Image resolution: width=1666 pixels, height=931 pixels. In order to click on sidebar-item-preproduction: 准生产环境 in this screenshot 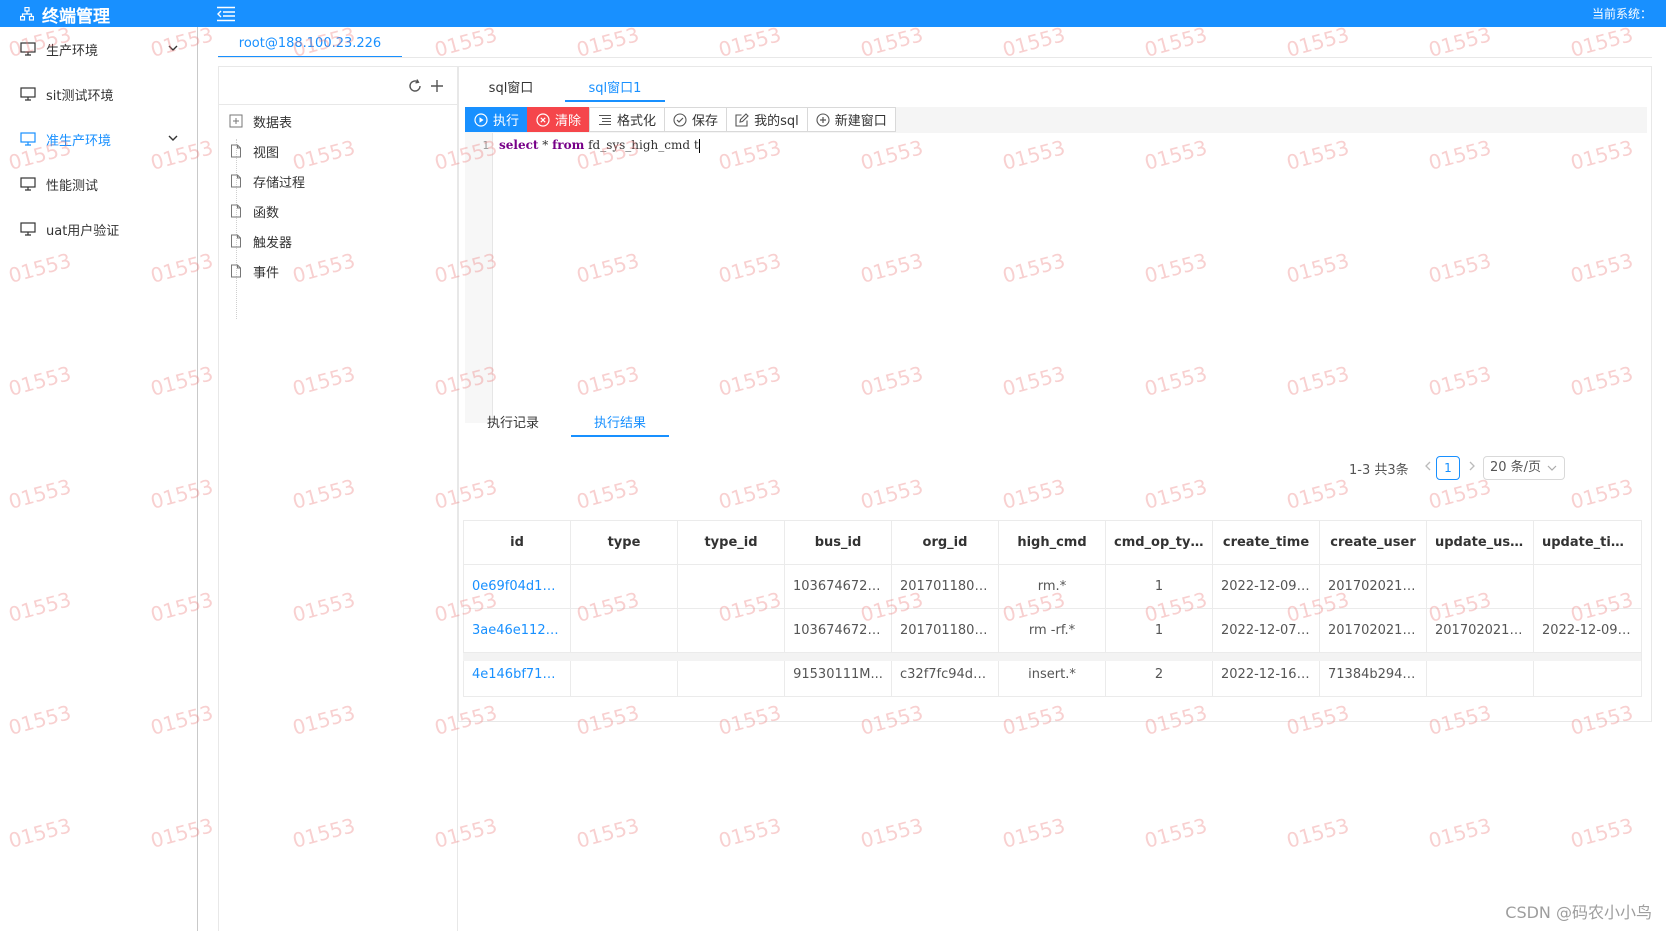, I will do `click(99, 139)`.